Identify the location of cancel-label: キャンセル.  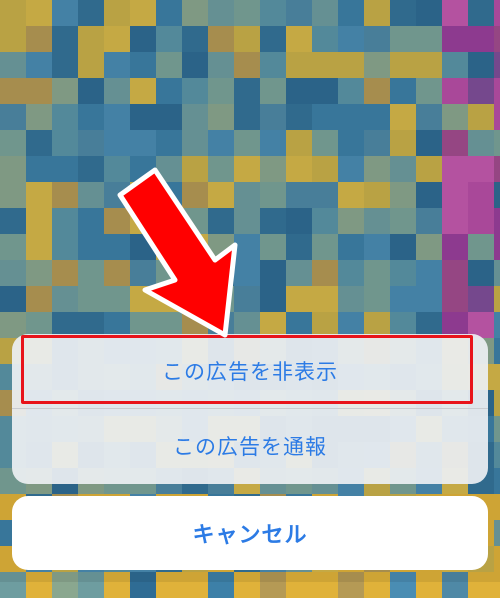
(250, 535).